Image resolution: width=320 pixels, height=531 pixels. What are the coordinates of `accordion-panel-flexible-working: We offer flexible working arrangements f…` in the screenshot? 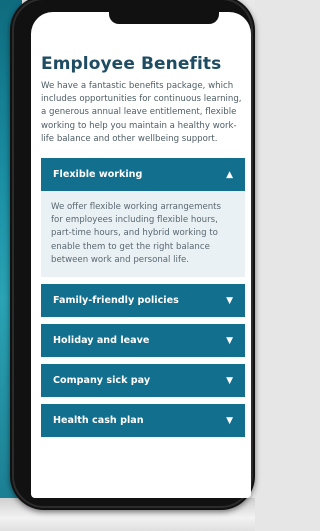 It's located at (143, 234).